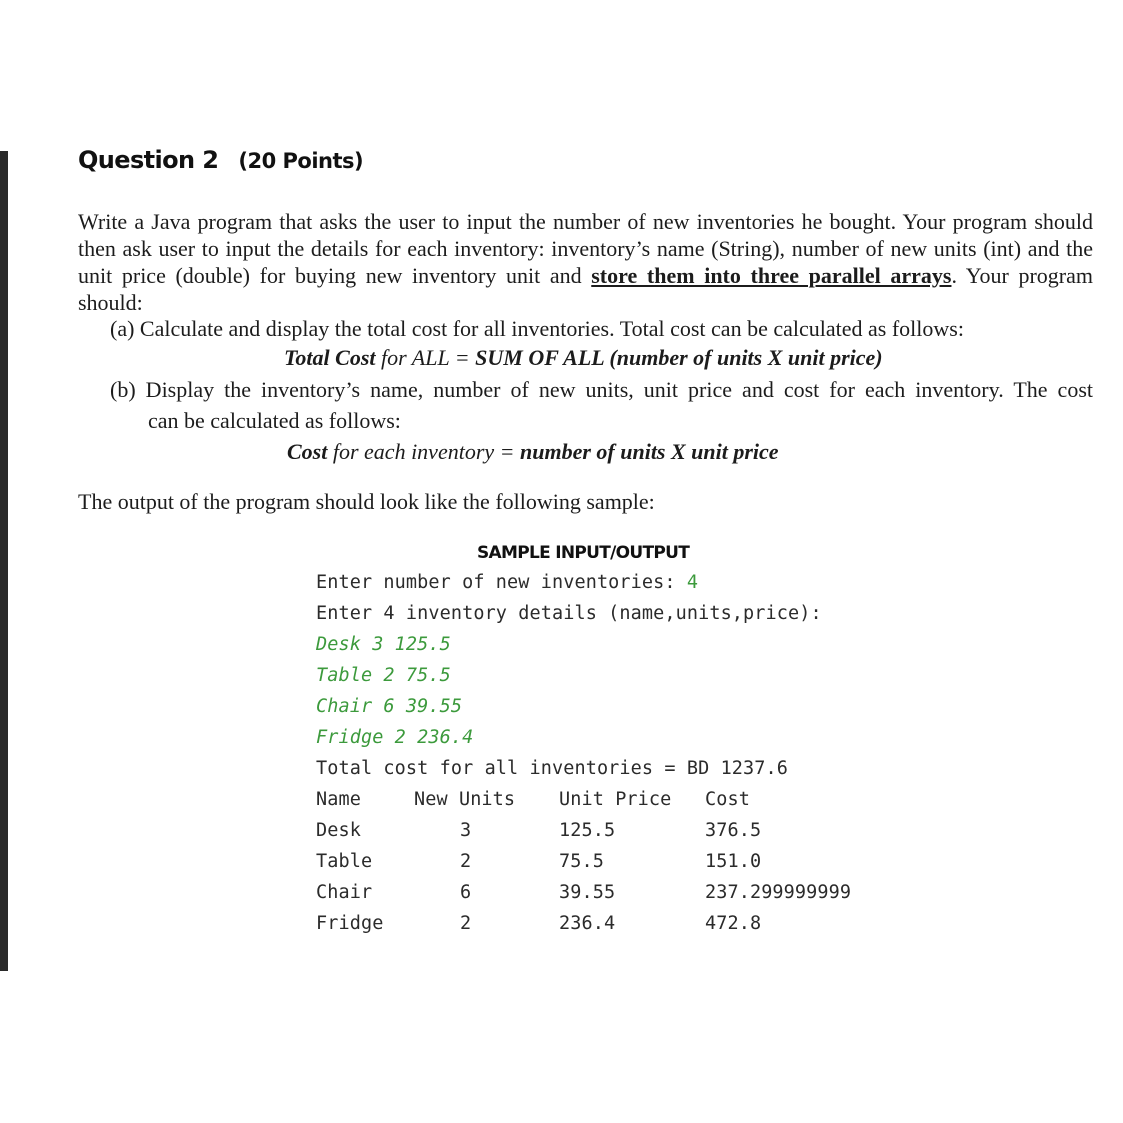 The width and height of the screenshot is (1123, 1123). Describe the element at coordinates (4, 561) in the screenshot. I see `page-edge-bar` at that location.